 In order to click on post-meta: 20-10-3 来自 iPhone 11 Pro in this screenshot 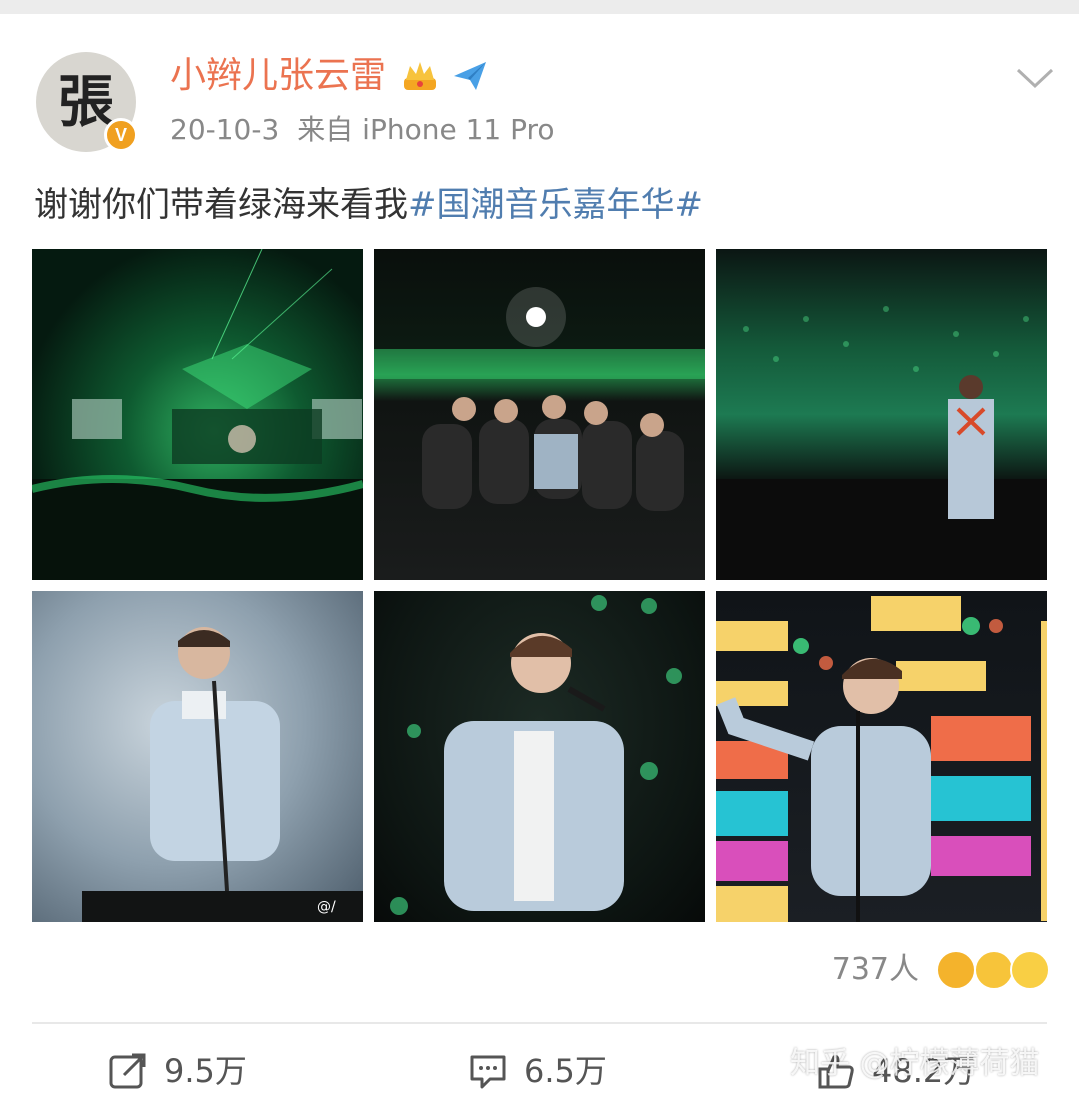, I will do `click(362, 130)`.